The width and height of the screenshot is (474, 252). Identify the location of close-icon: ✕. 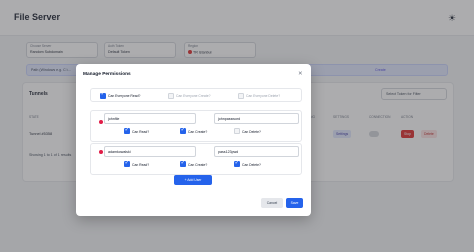
(300, 74).